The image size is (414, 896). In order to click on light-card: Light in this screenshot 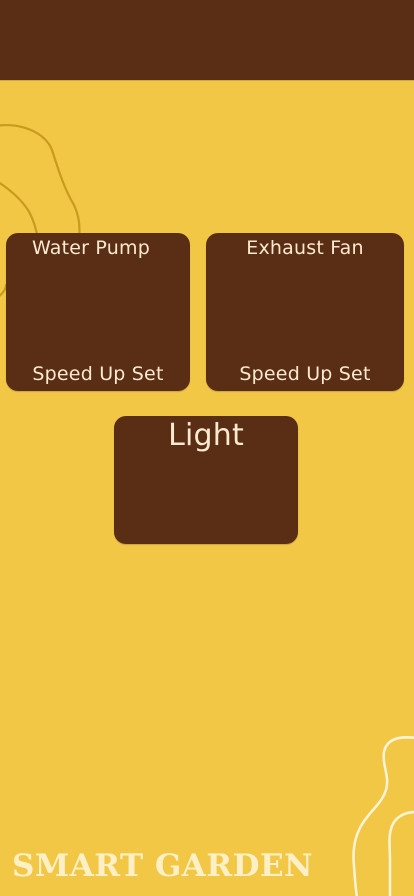, I will do `click(206, 480)`.